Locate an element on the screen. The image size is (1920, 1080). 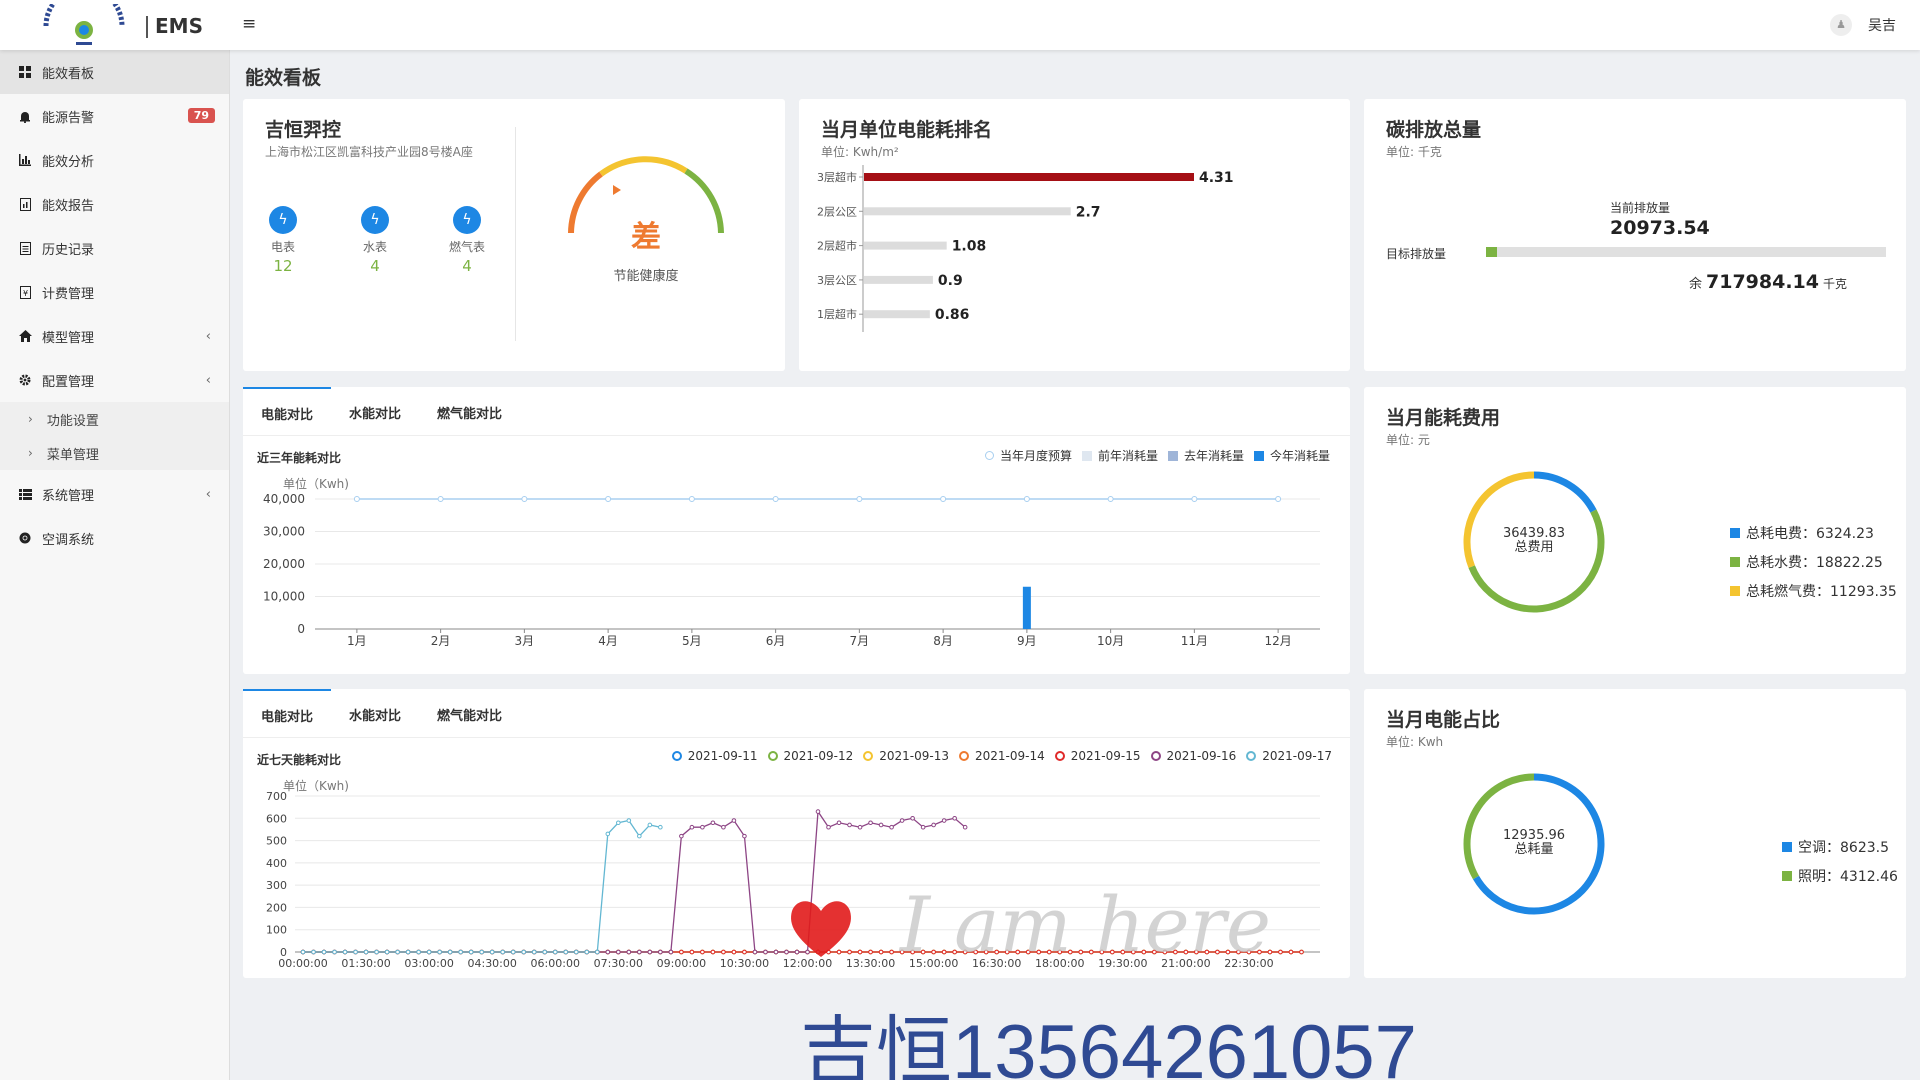
legend-item: 当年月度预算 is located at coordinates (1028, 455).